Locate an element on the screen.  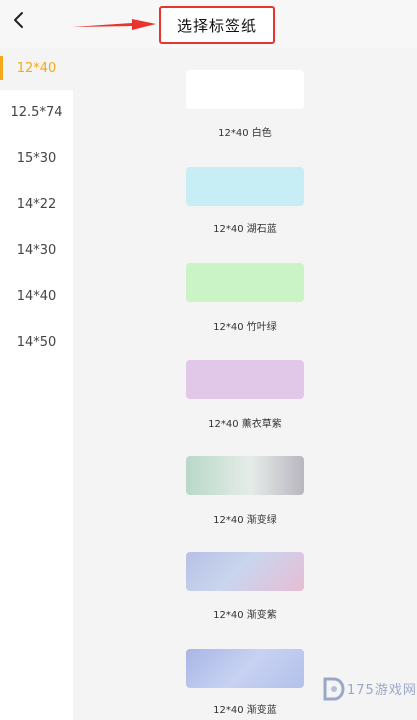
size-item-label: 12*40 is located at coordinates (36, 68).